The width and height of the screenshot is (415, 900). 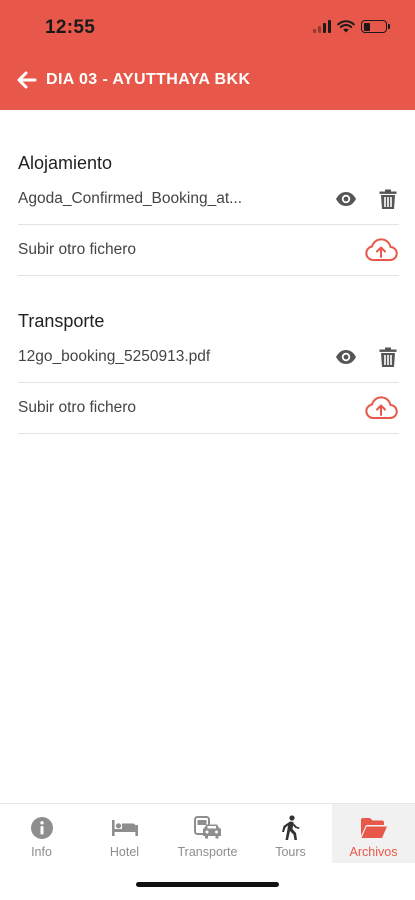 What do you see at coordinates (207, 852) in the screenshot?
I see `tab-label: Transporte` at bounding box center [207, 852].